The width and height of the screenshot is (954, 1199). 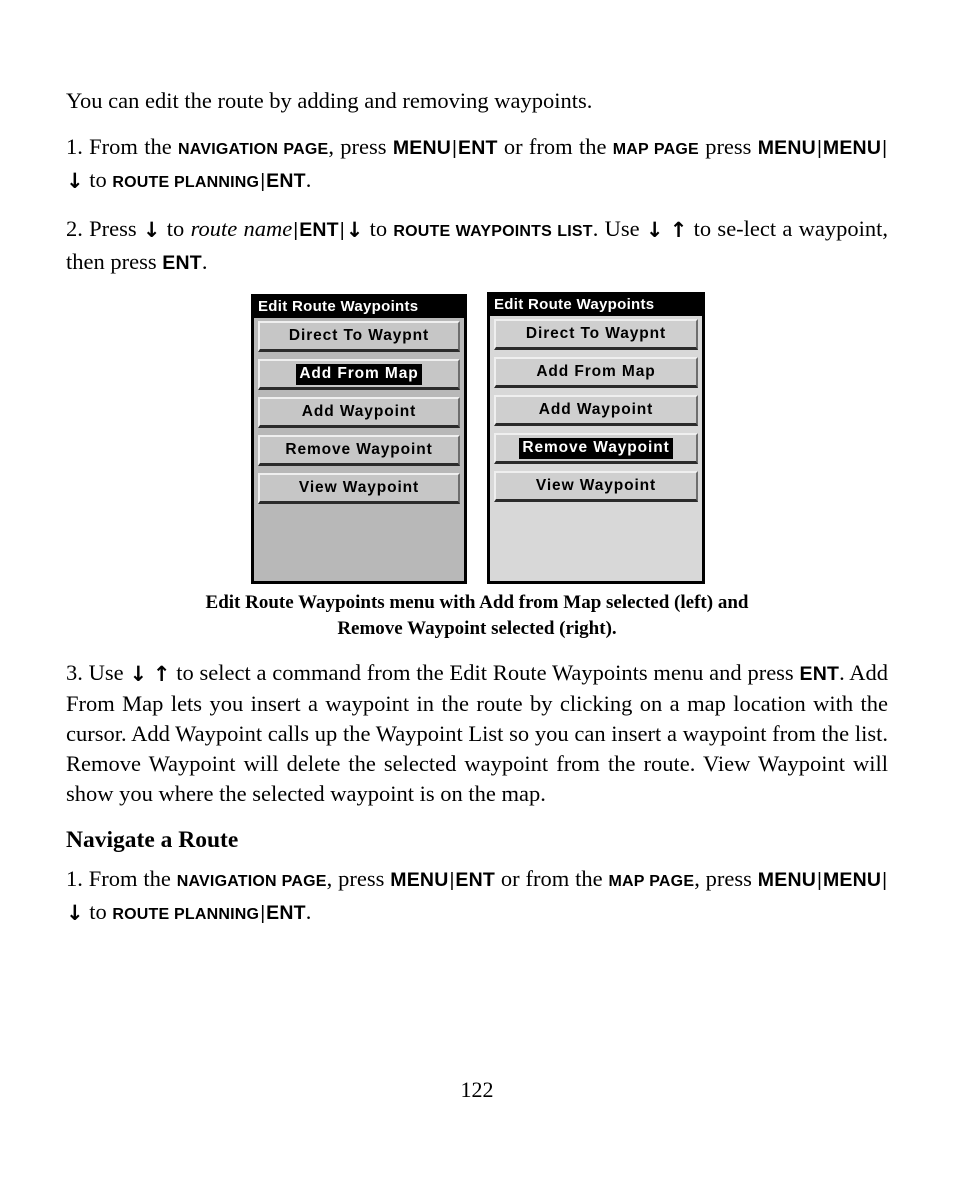 I want to click on arrow-down-icon-3: ↓, so click(x=654, y=230).